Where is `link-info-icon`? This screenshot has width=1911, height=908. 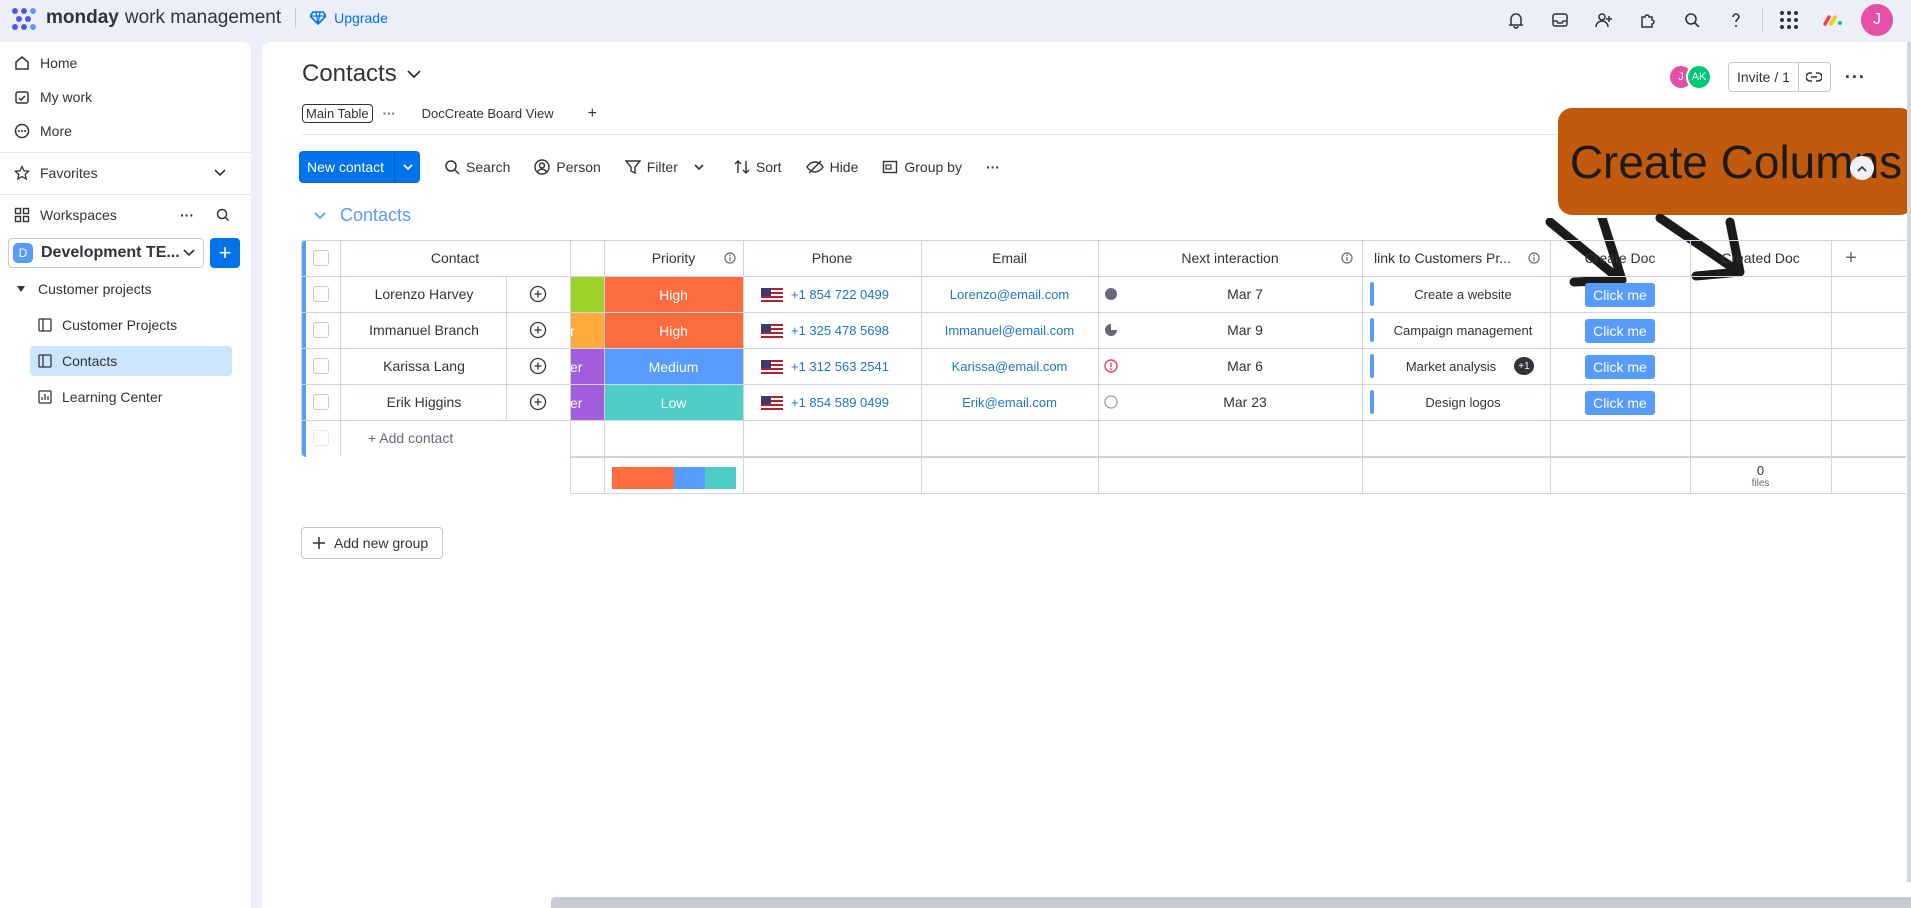 link-info-icon is located at coordinates (1534, 258).